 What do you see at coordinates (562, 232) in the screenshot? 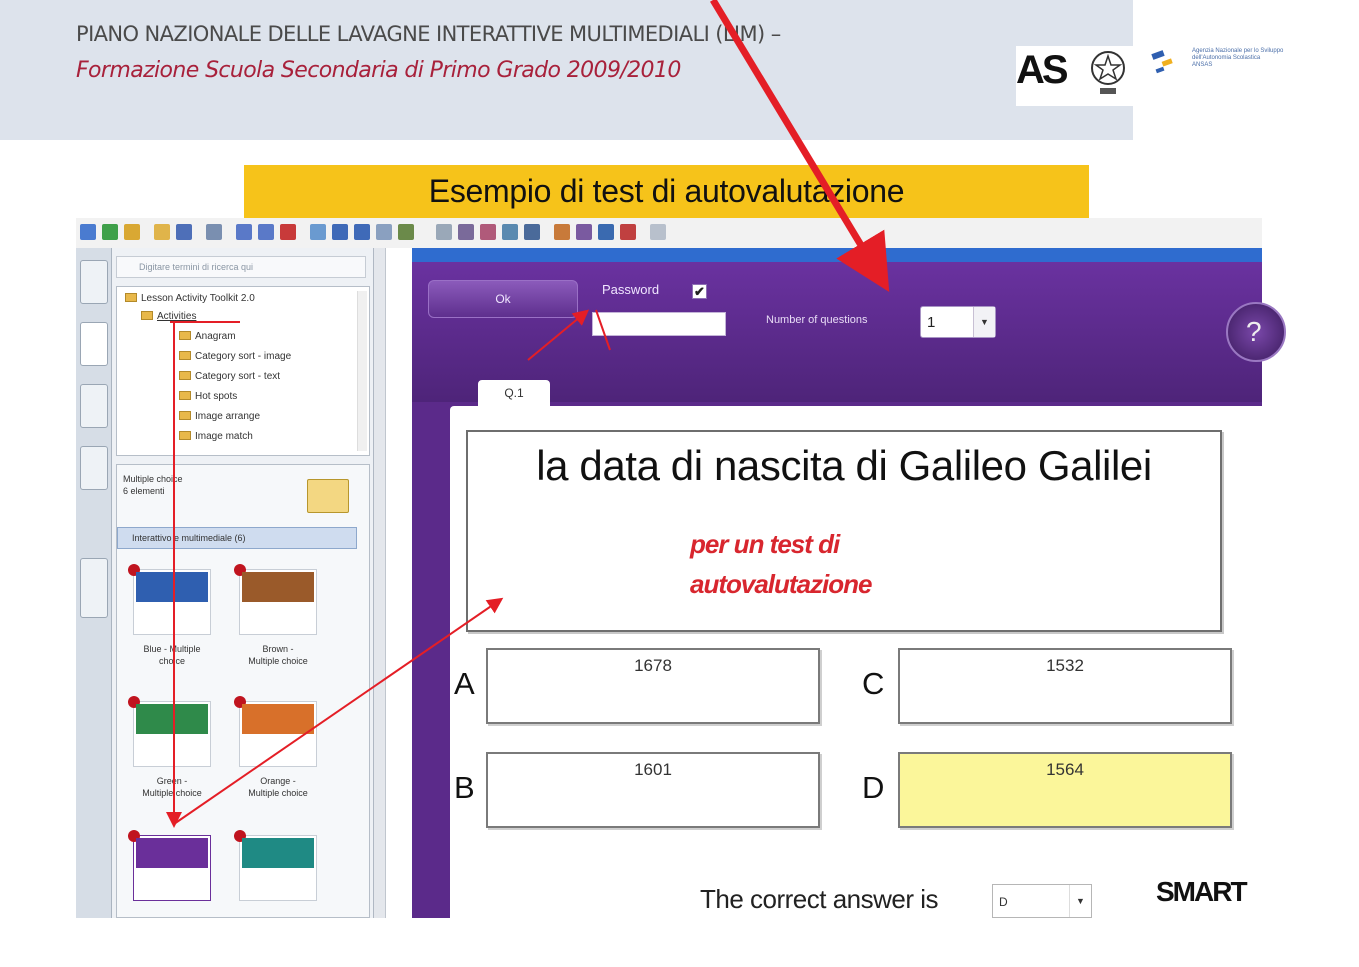
I see `shapes-icon` at bounding box center [562, 232].